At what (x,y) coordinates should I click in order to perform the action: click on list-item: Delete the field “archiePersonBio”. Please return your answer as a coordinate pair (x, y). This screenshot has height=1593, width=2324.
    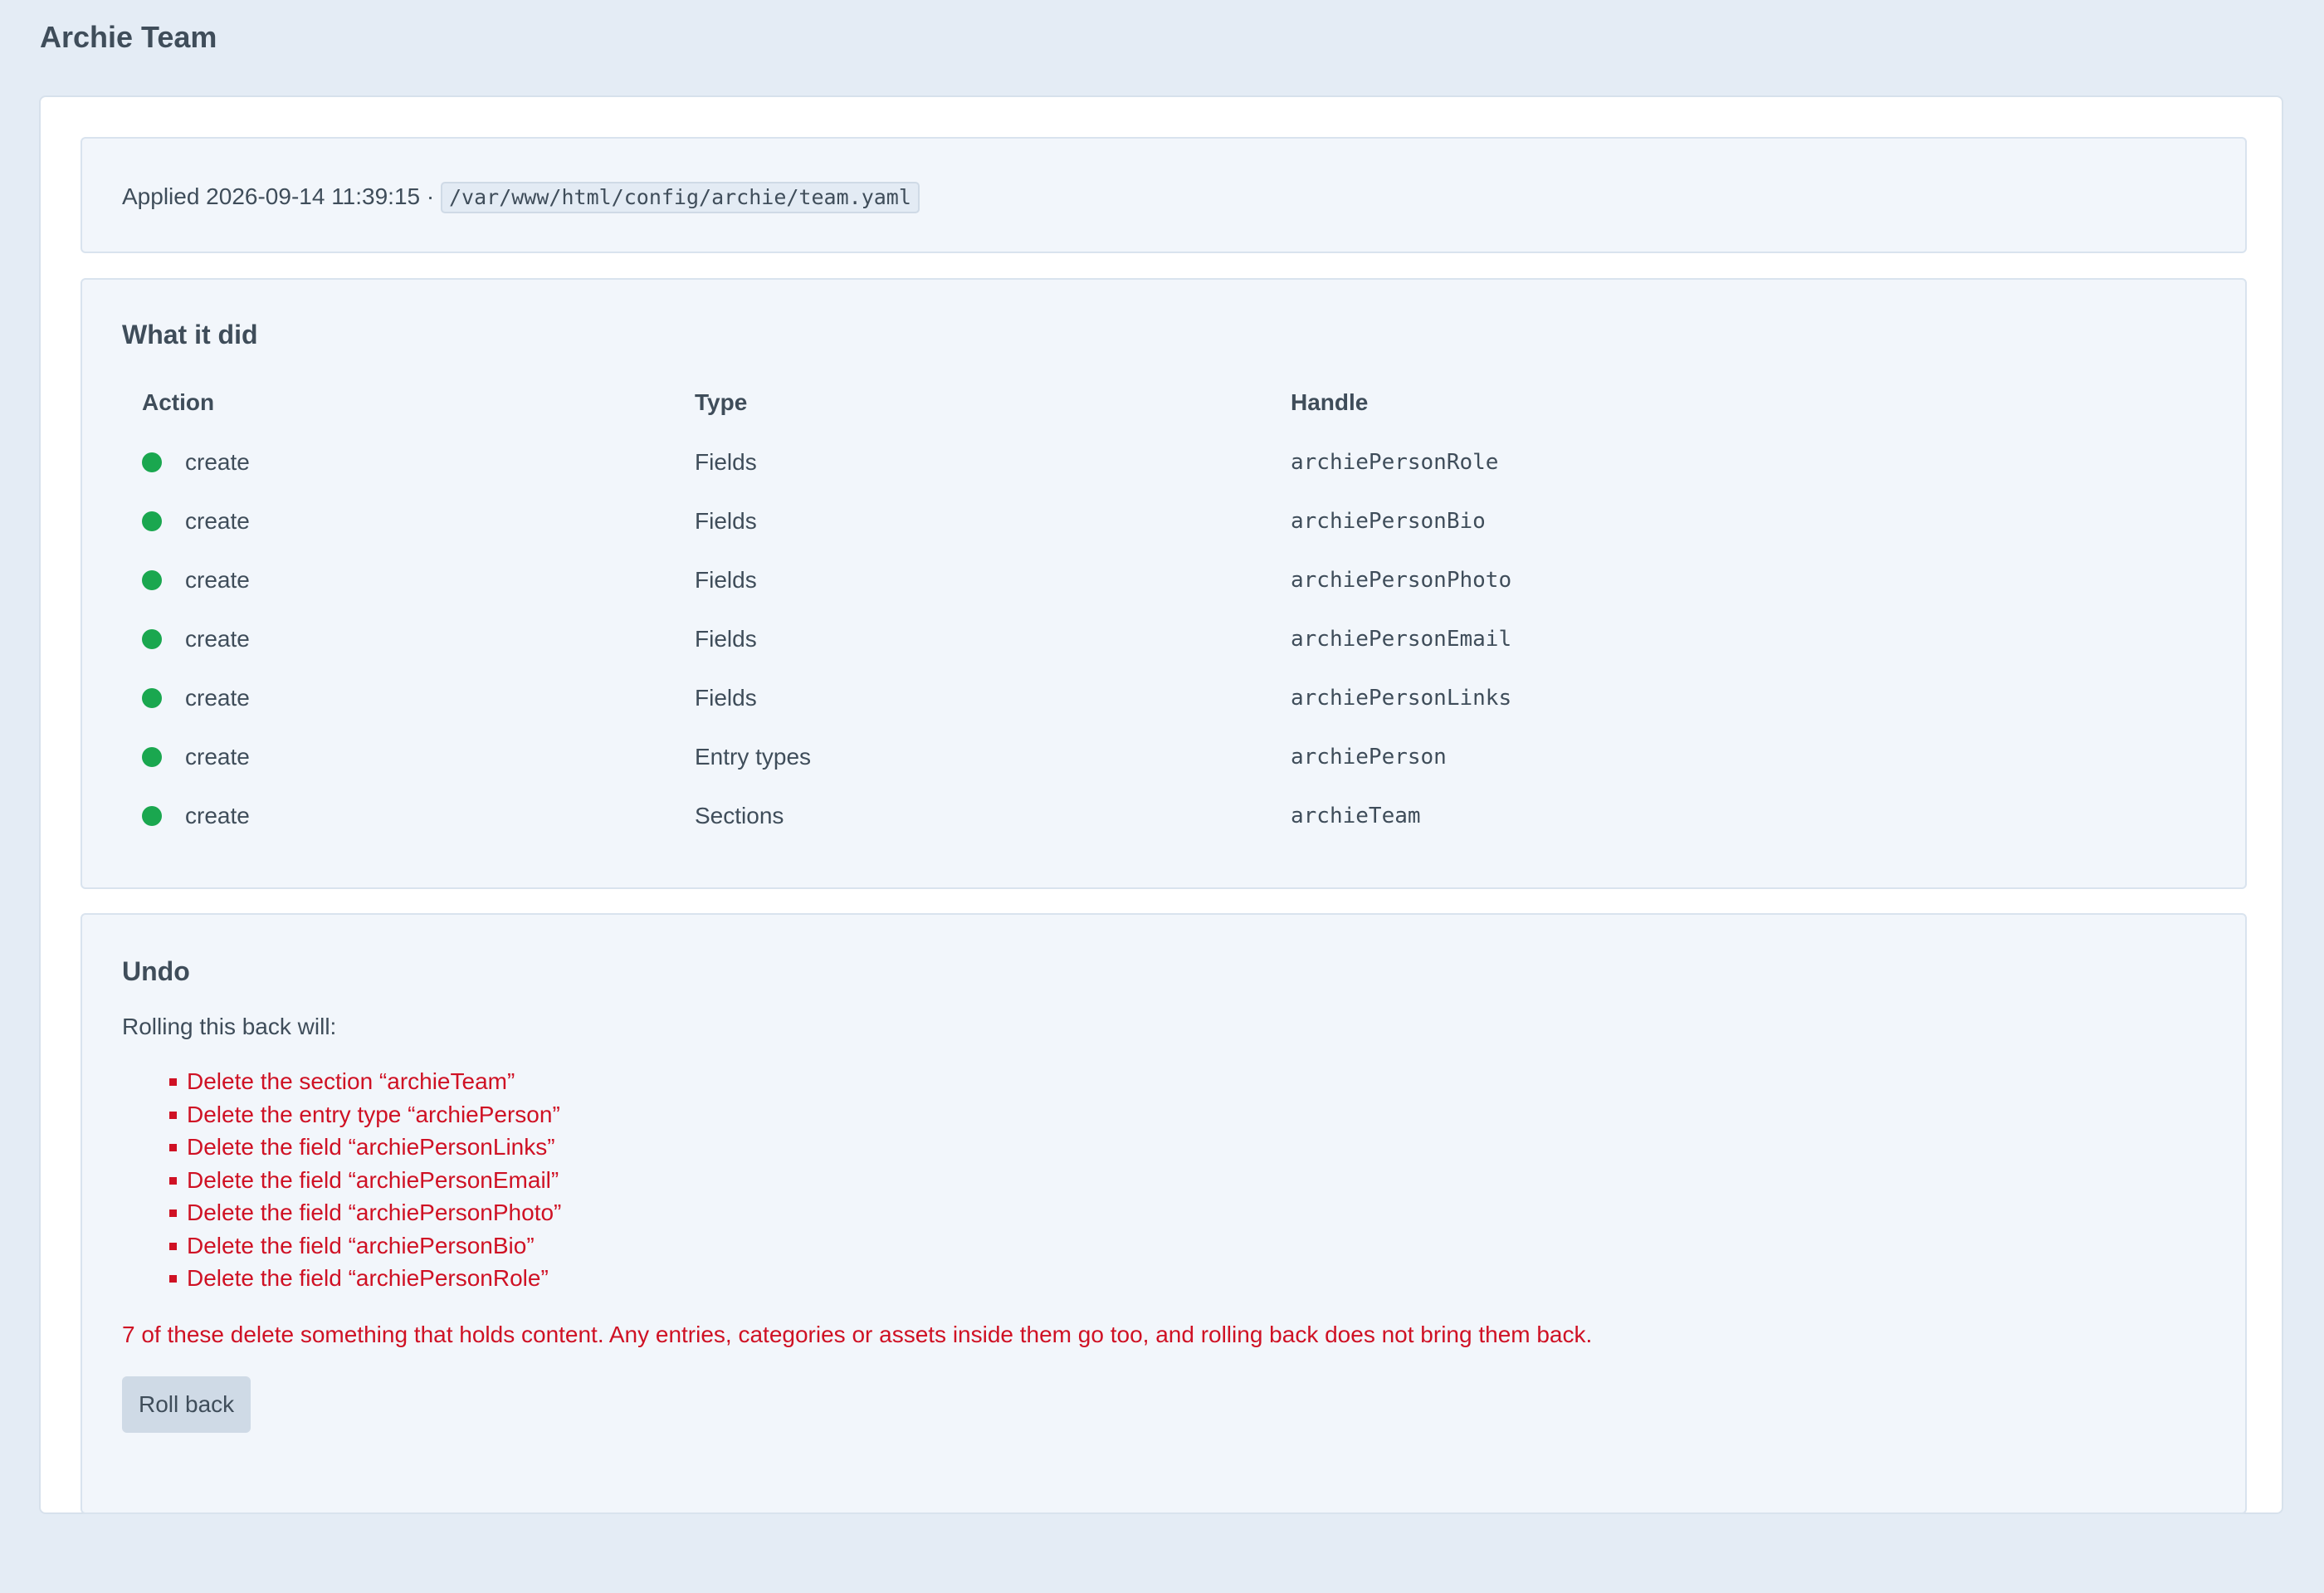
    Looking at the image, I should click on (341, 1246).